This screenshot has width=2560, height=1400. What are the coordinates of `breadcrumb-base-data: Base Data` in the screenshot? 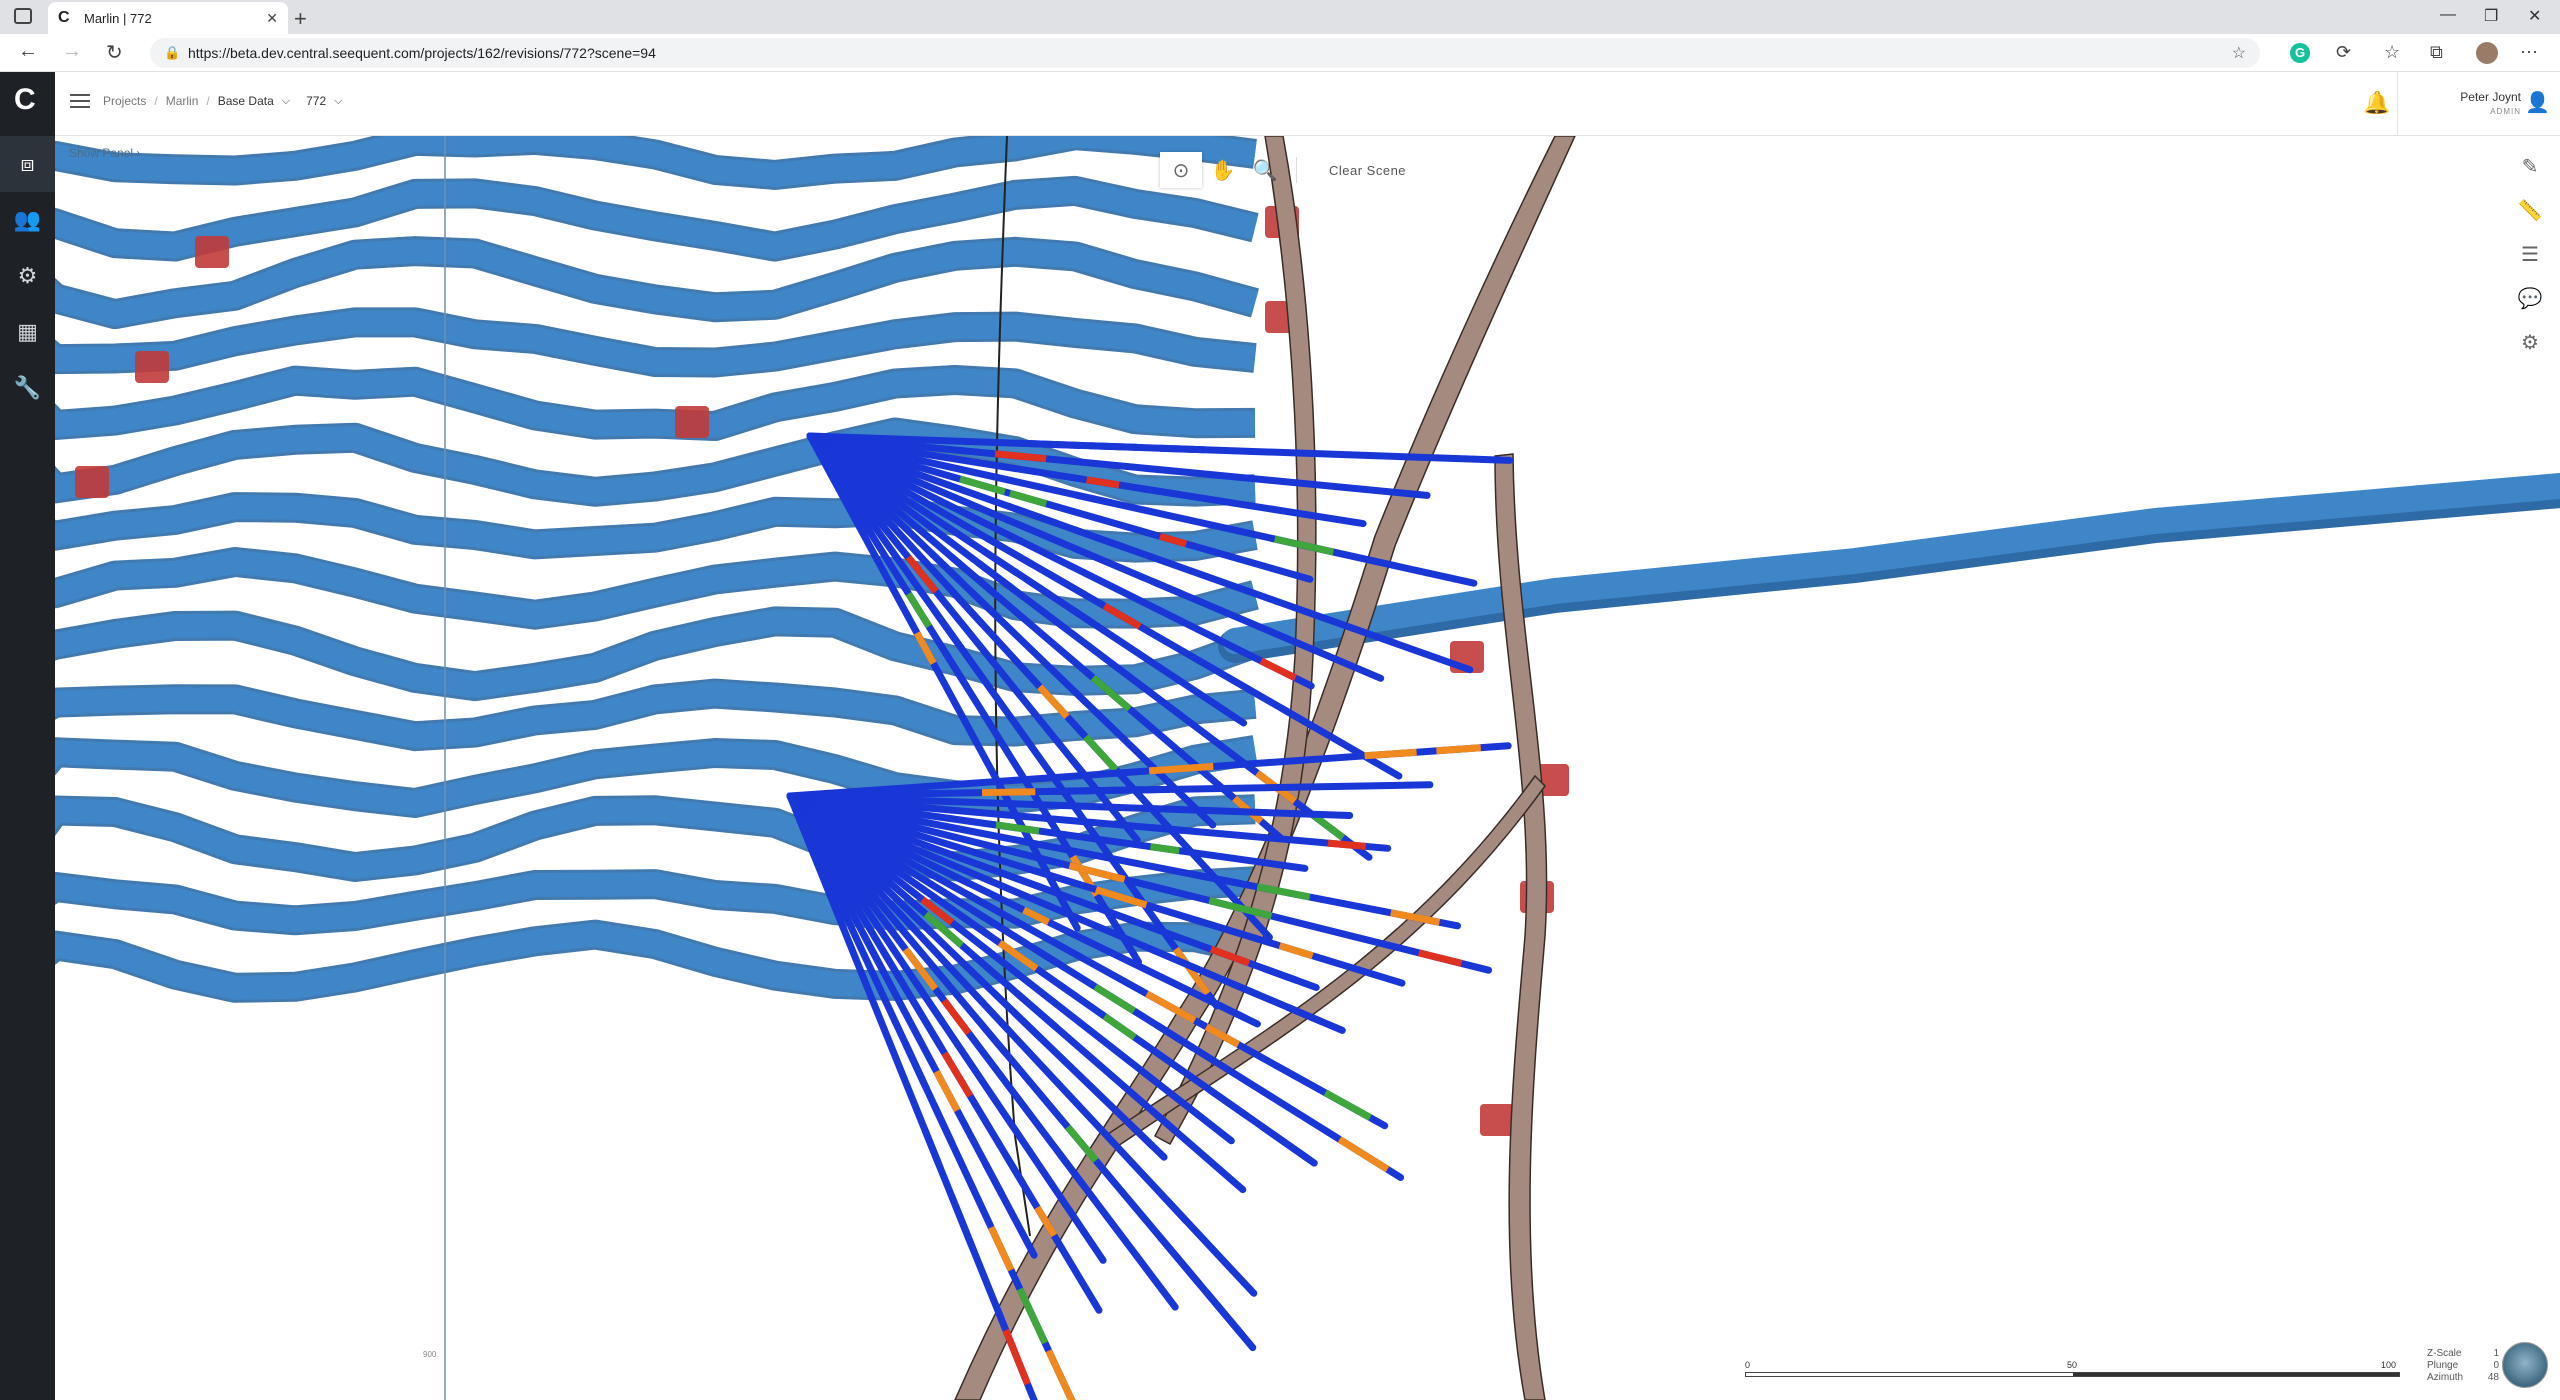 It's located at (246, 101).